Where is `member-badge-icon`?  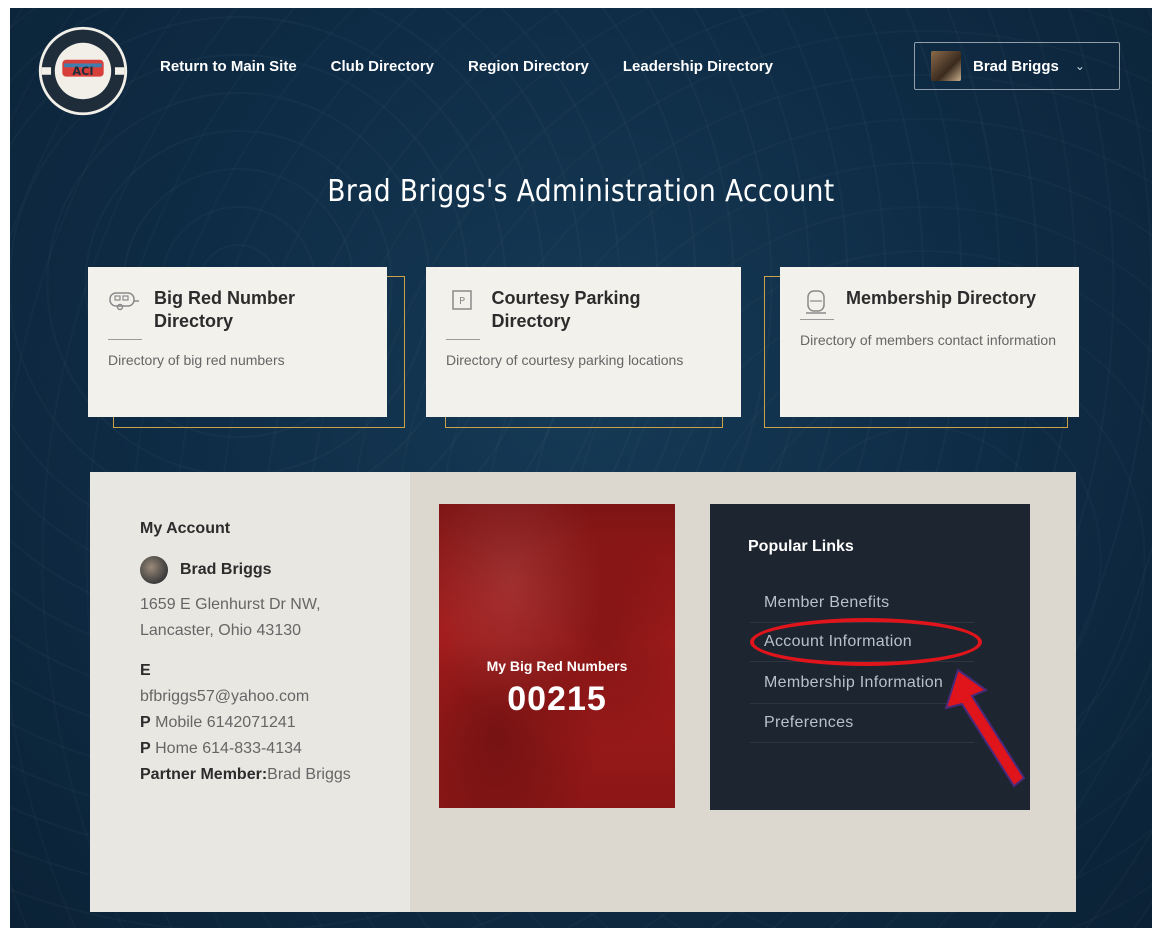 member-badge-icon is located at coordinates (816, 301).